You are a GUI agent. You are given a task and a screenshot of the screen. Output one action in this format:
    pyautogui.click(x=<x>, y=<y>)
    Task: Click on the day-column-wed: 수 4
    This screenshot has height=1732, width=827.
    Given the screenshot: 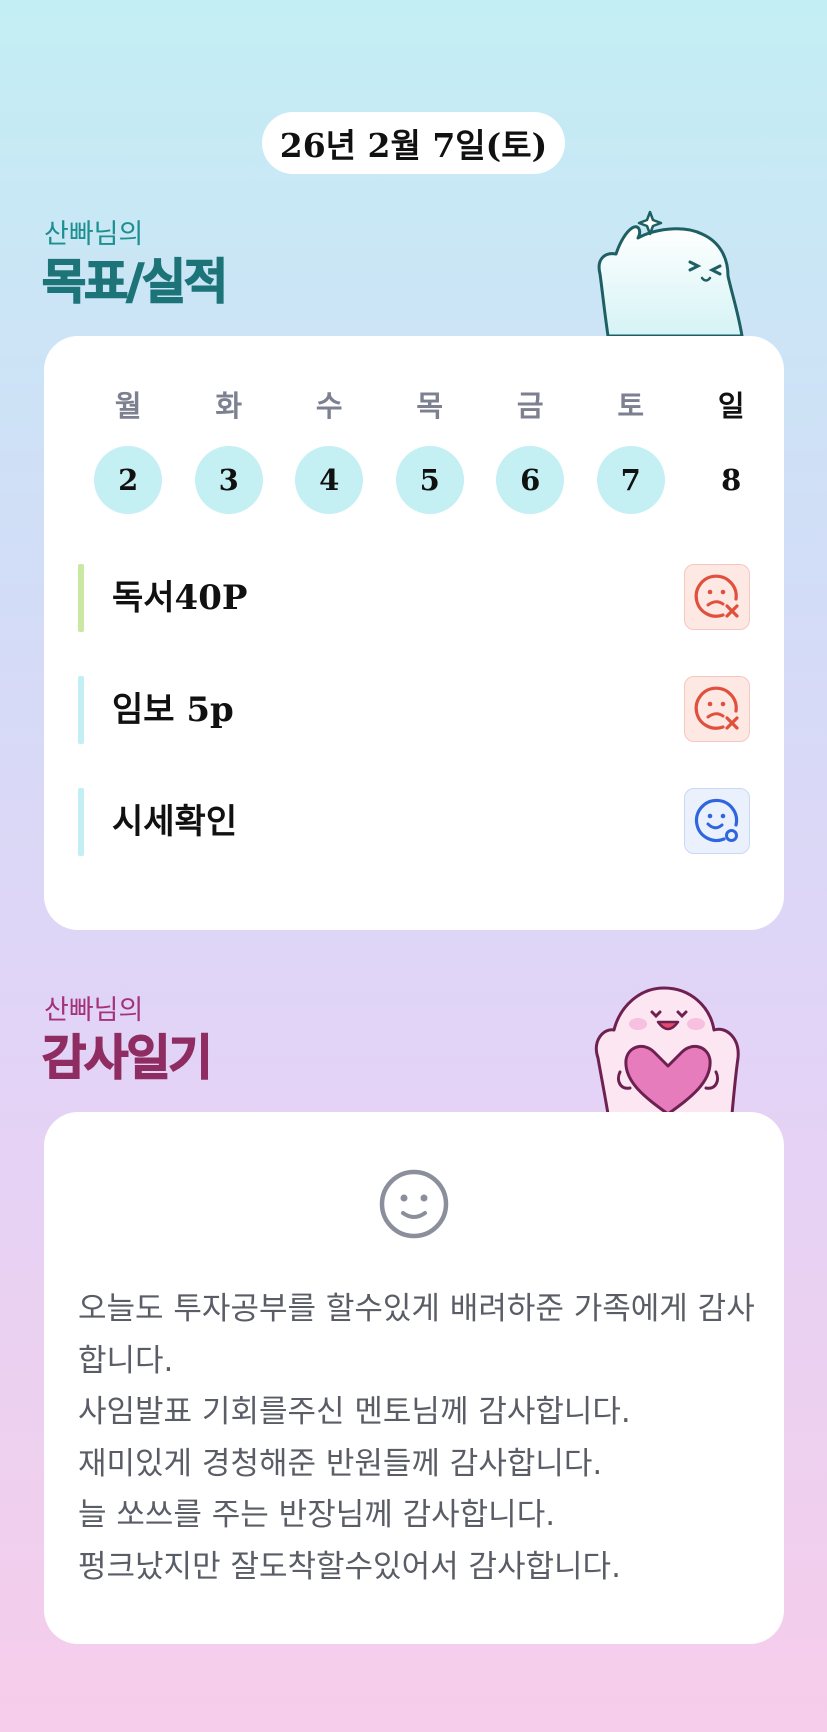 What is the action you would take?
    pyautogui.click(x=329, y=451)
    